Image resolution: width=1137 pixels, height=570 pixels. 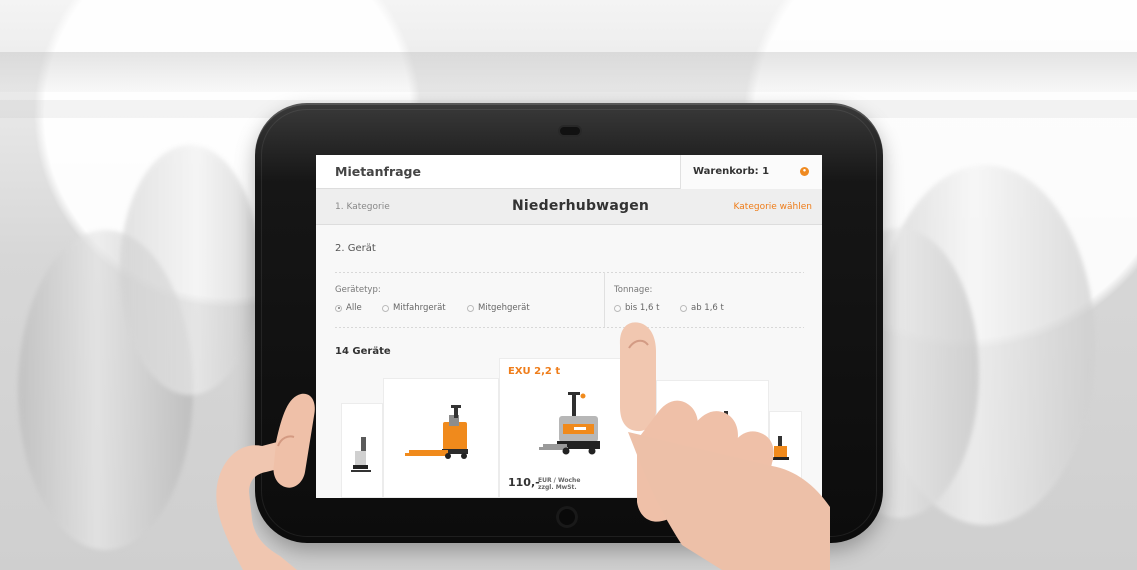 I want to click on radio-bis-16: bis 1,6 t, so click(x=636, y=308).